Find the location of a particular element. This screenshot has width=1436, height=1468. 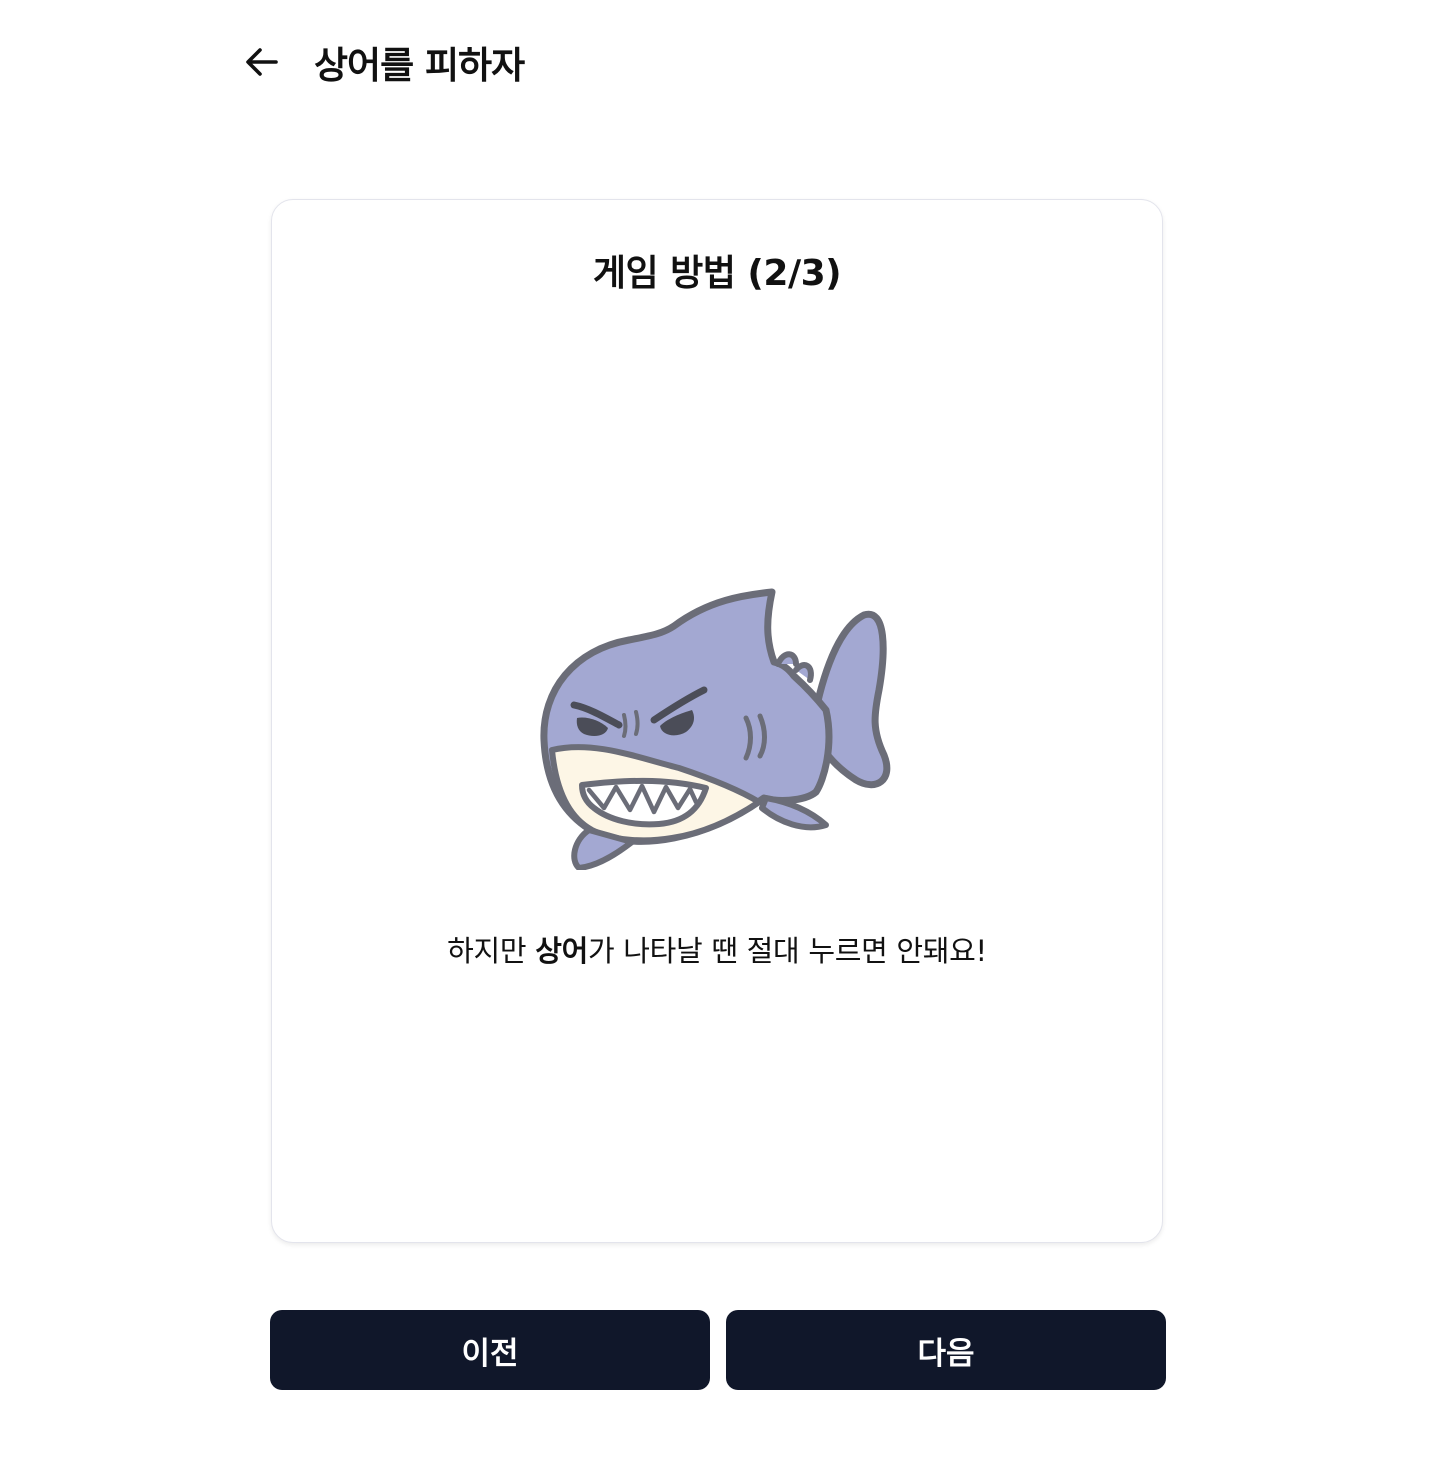

back-button is located at coordinates (262, 62).